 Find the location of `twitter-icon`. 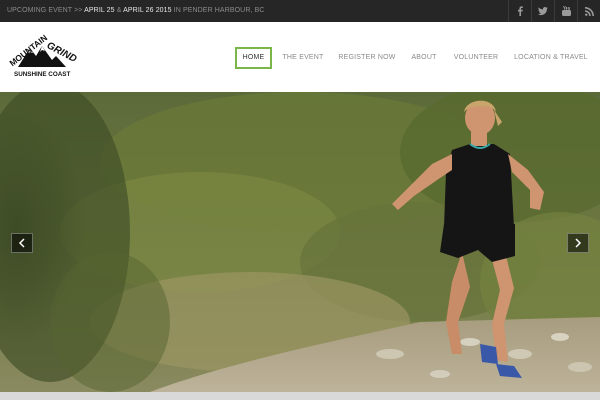

twitter-icon is located at coordinates (542, 11).